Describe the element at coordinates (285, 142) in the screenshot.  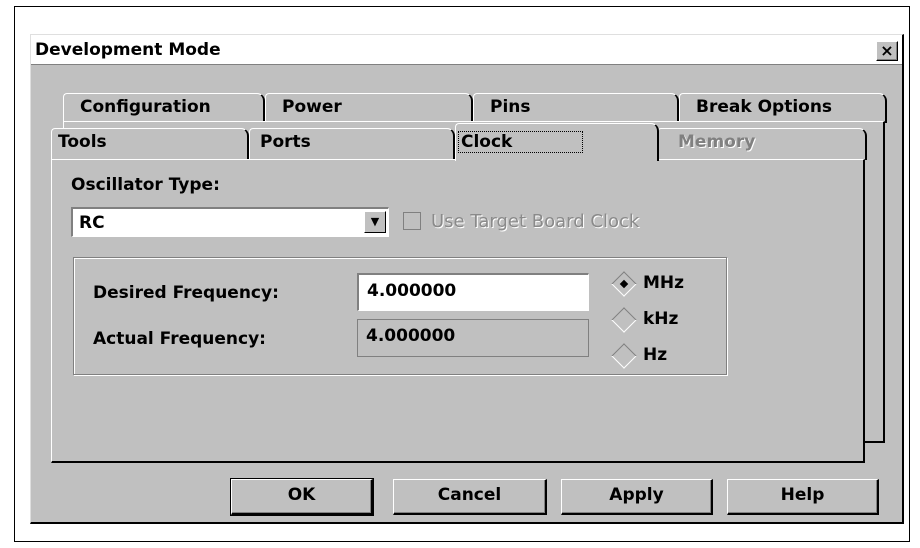
I see `tab-ports-label: Ports` at that location.